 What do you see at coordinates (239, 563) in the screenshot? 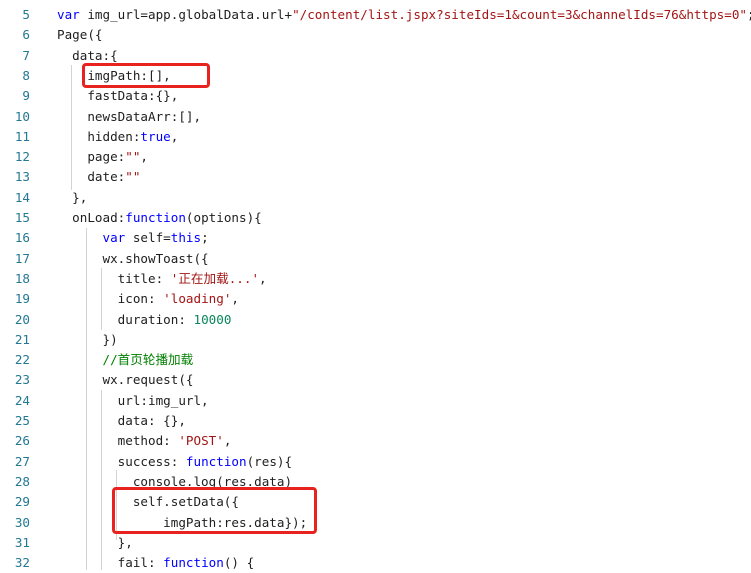
I see `code-token: () {` at bounding box center [239, 563].